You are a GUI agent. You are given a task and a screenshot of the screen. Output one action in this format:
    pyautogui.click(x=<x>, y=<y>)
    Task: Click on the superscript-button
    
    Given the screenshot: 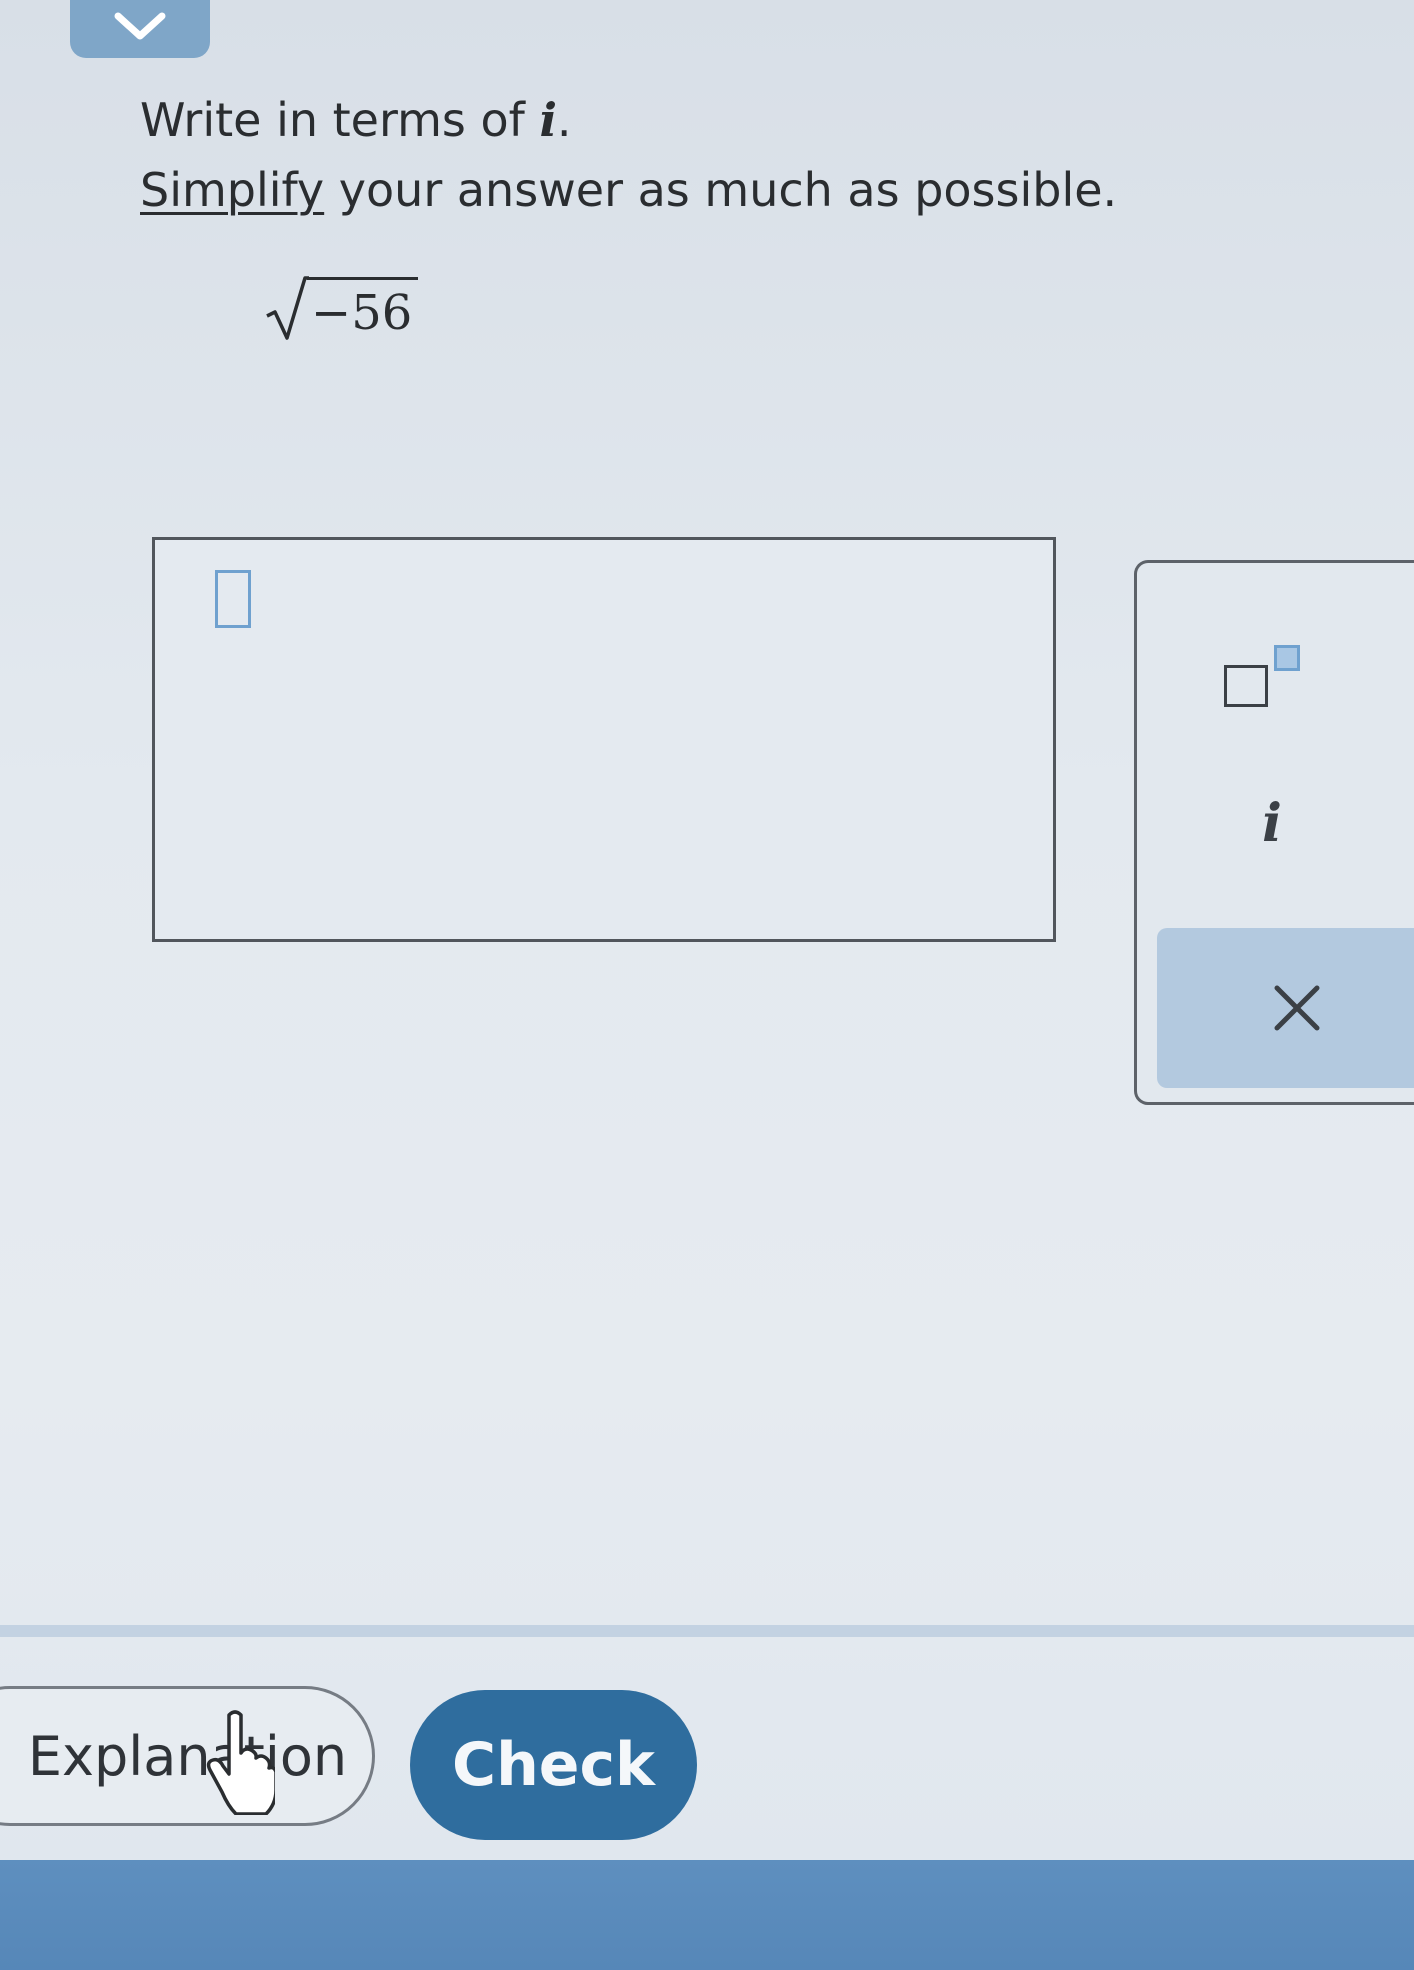 What is the action you would take?
    pyautogui.click(x=1262, y=673)
    